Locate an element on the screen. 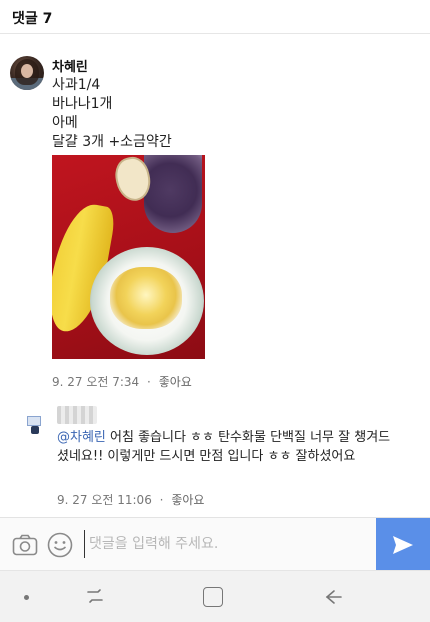 Image resolution: width=430 pixels, height=622 pixels. send-button is located at coordinates (403, 544).